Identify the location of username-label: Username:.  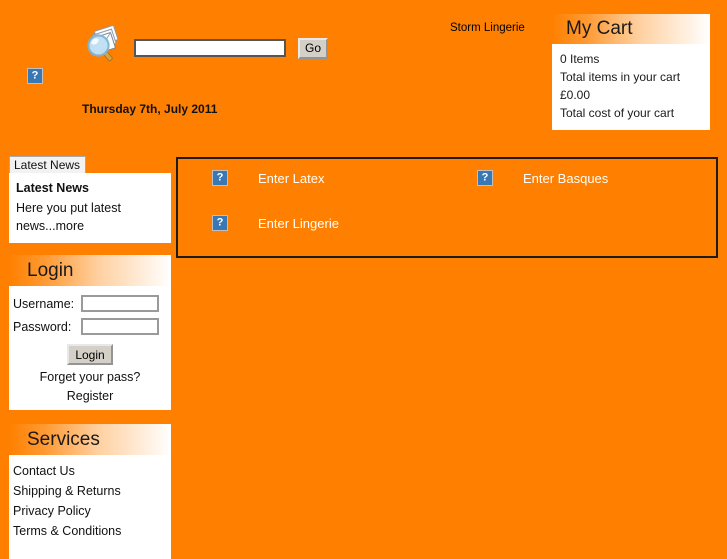
(44, 303).